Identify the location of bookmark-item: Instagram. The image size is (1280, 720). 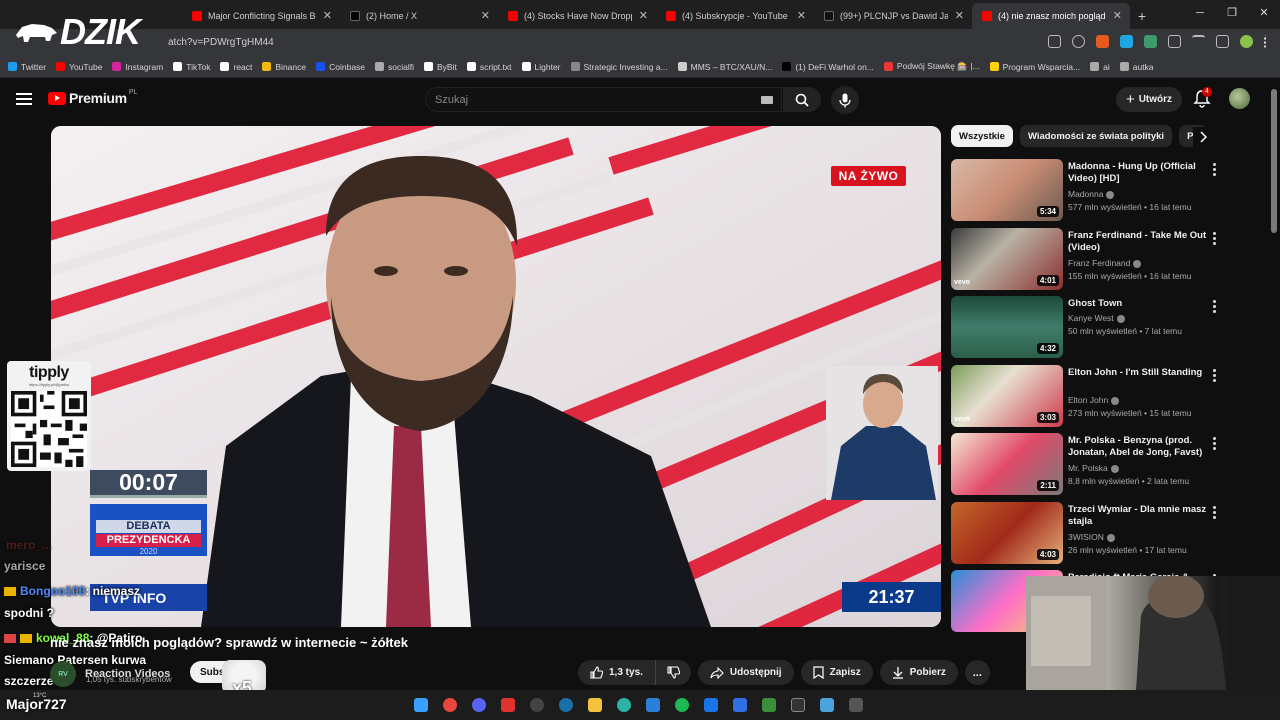
(137, 67).